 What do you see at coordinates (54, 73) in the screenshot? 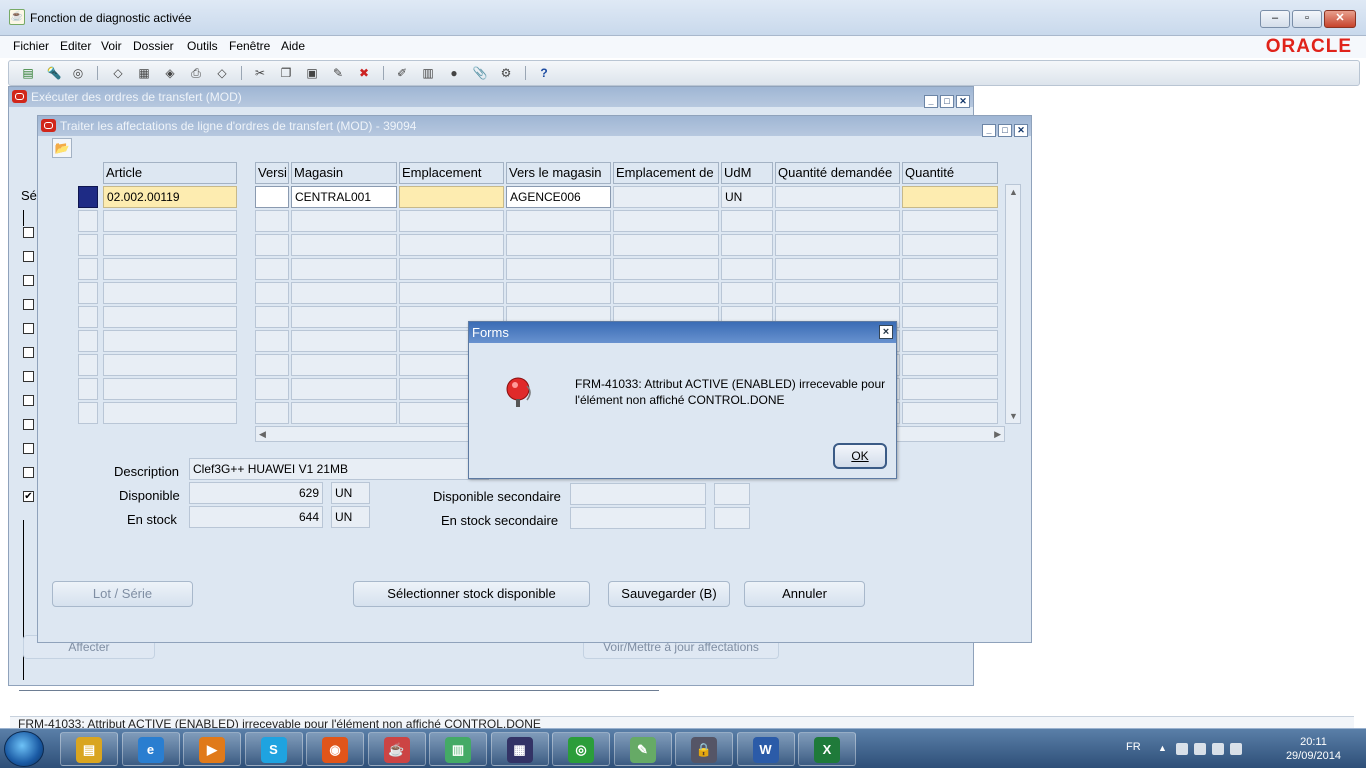
I see `find-icon: 🔦` at bounding box center [54, 73].